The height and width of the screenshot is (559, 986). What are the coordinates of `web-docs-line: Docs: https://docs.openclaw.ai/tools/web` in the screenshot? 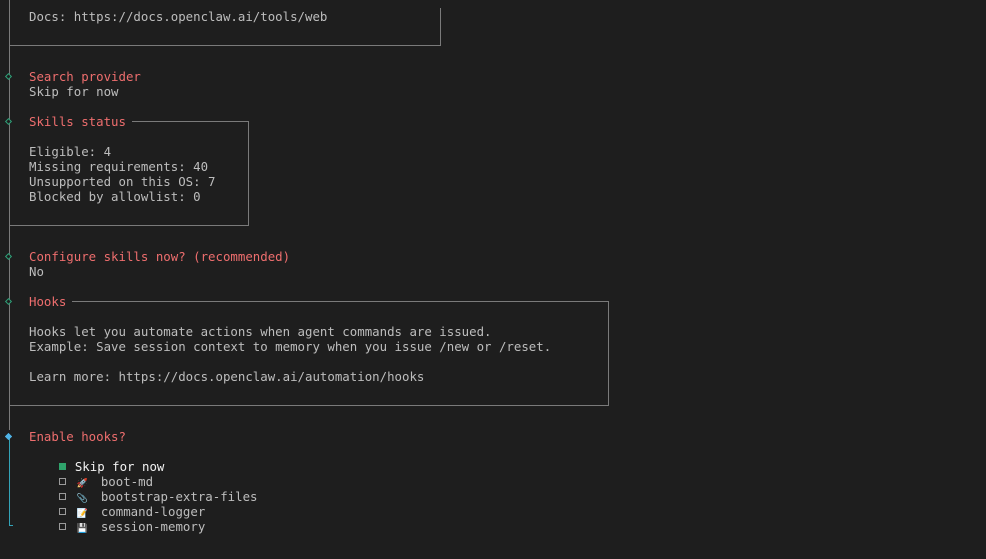 It's located at (178, 16).